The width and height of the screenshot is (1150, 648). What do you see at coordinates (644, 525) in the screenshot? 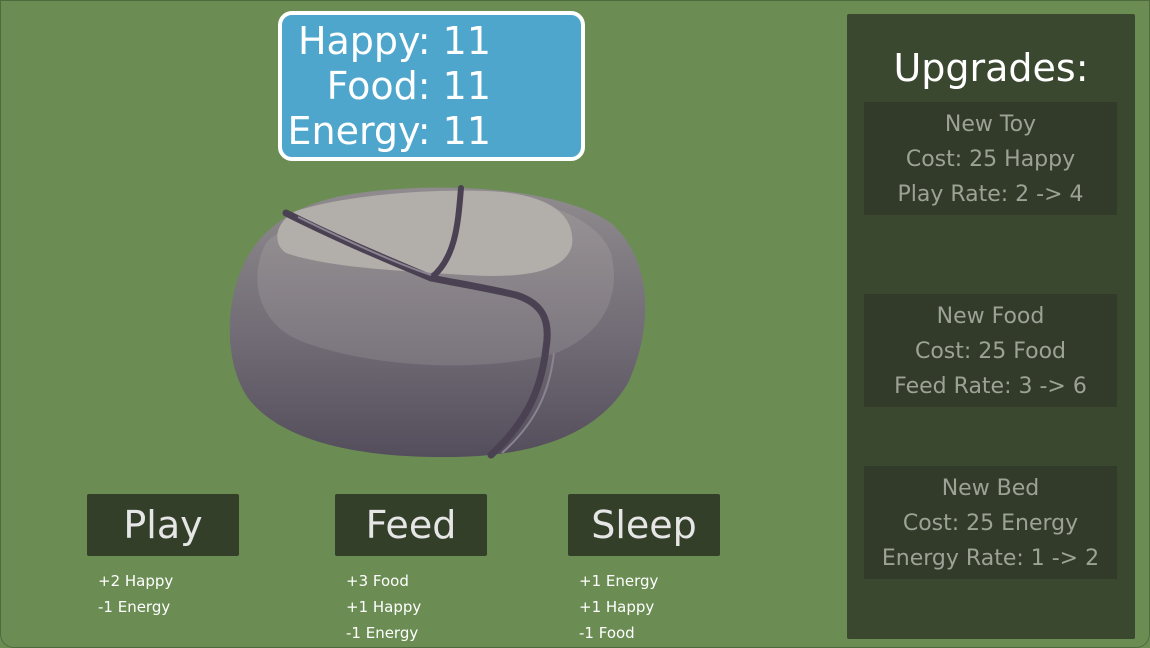
I see `sleep-button: Sleep` at bounding box center [644, 525].